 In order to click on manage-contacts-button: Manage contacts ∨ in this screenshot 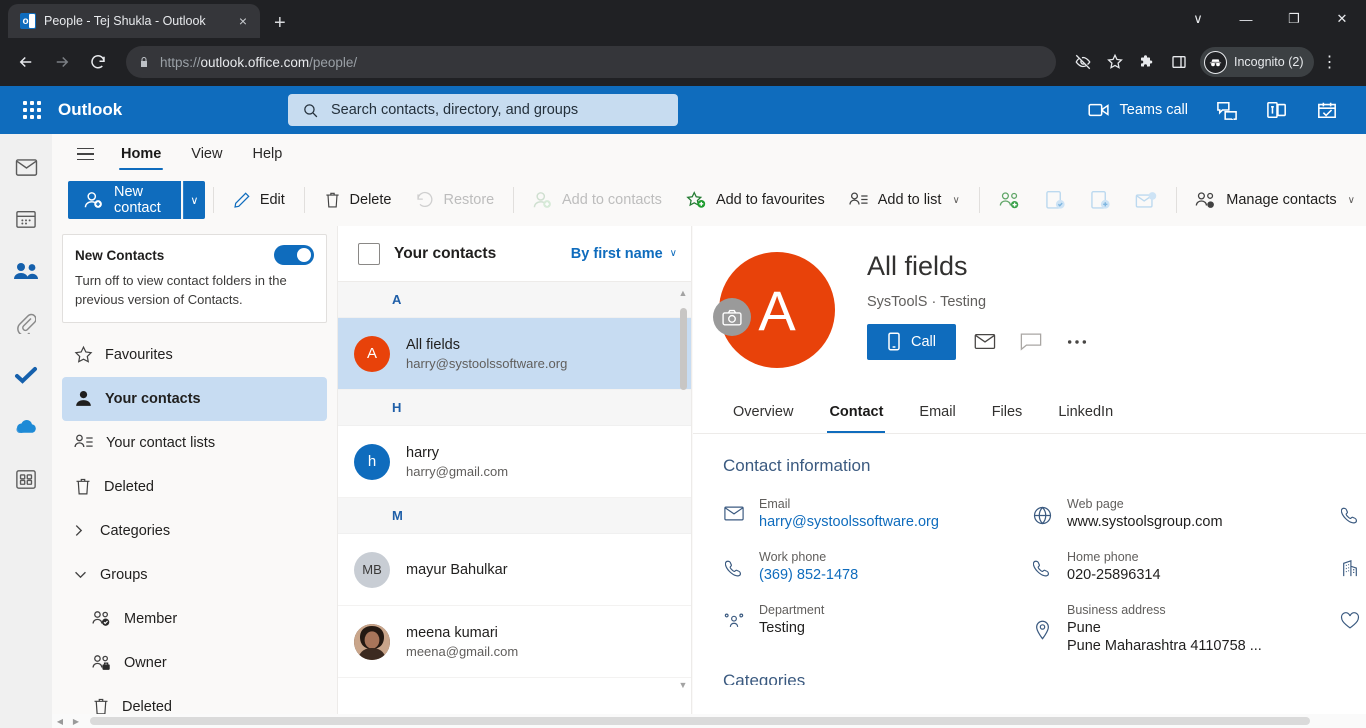, I will do `click(1275, 200)`.